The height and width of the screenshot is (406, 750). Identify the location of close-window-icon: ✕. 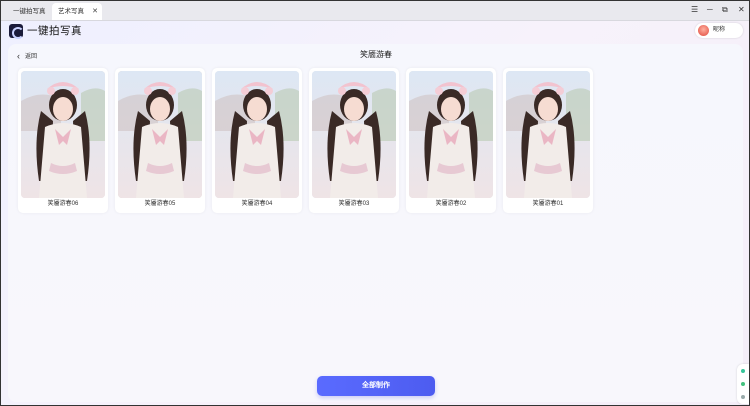
(741, 10).